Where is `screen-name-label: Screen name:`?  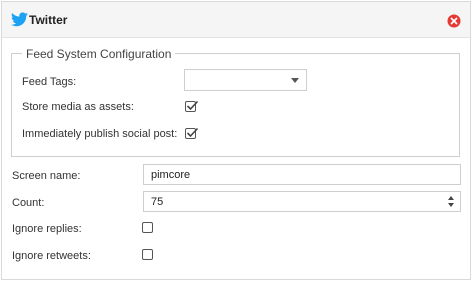
screen-name-label: Screen name: is located at coordinates (46, 176).